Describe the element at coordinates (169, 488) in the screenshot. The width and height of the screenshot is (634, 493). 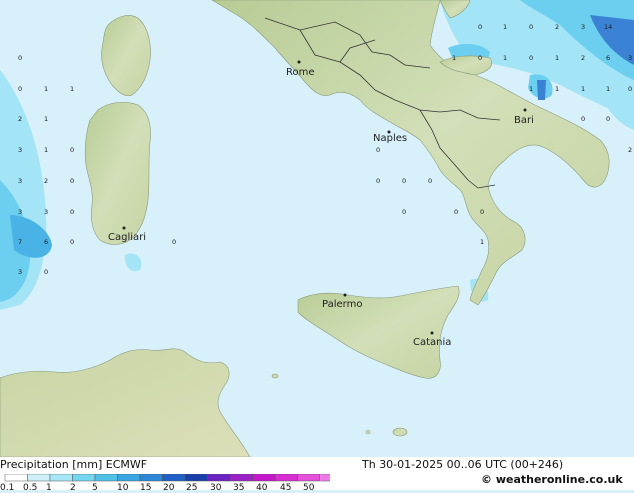
I see `legend-tick-label: 20` at that location.